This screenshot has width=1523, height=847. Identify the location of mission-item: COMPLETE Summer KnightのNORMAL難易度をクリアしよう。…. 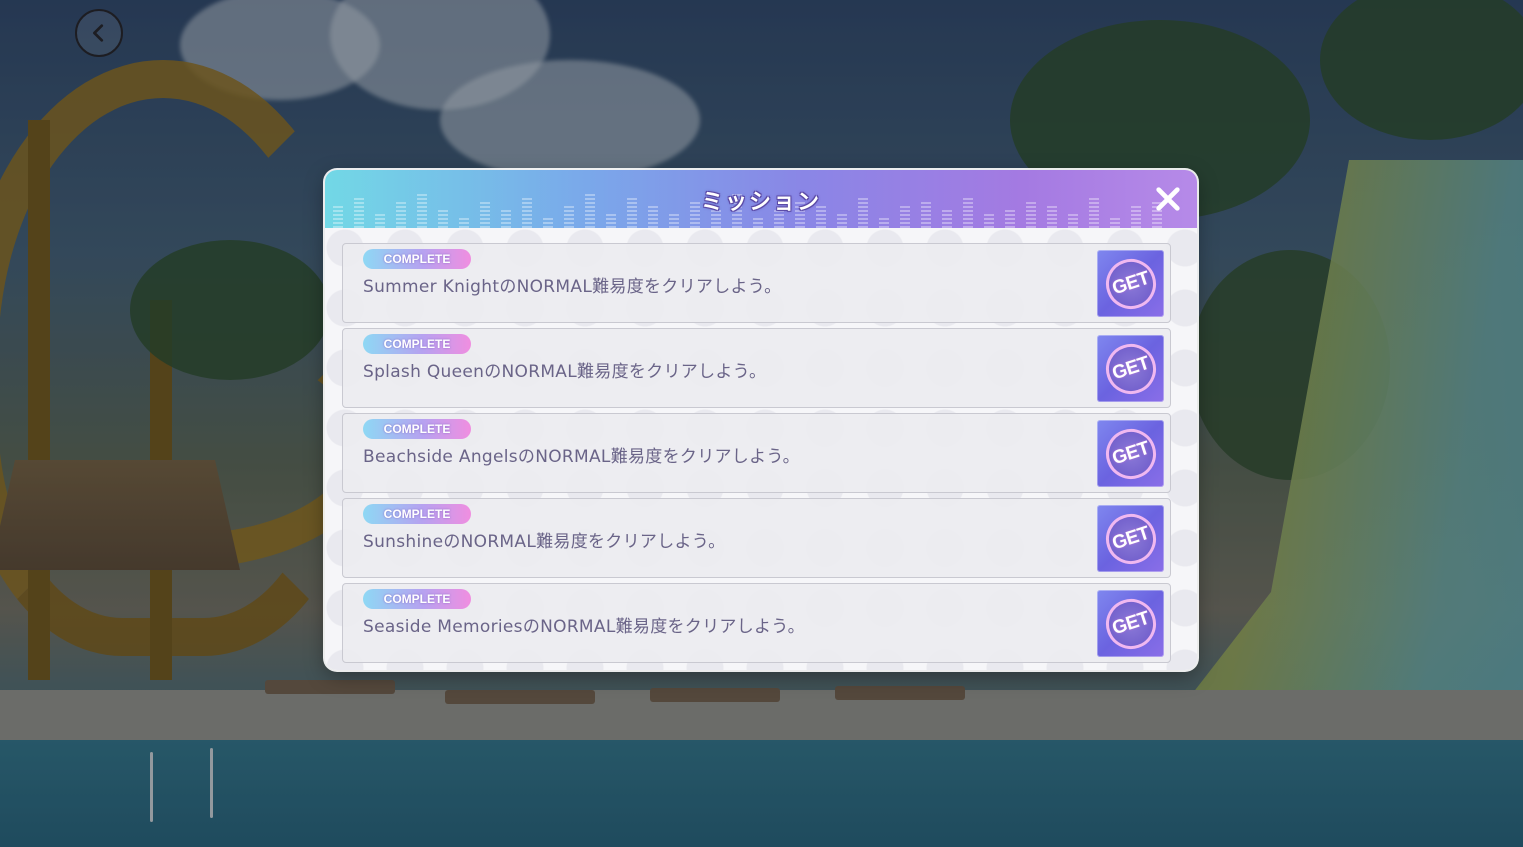
(756, 283).